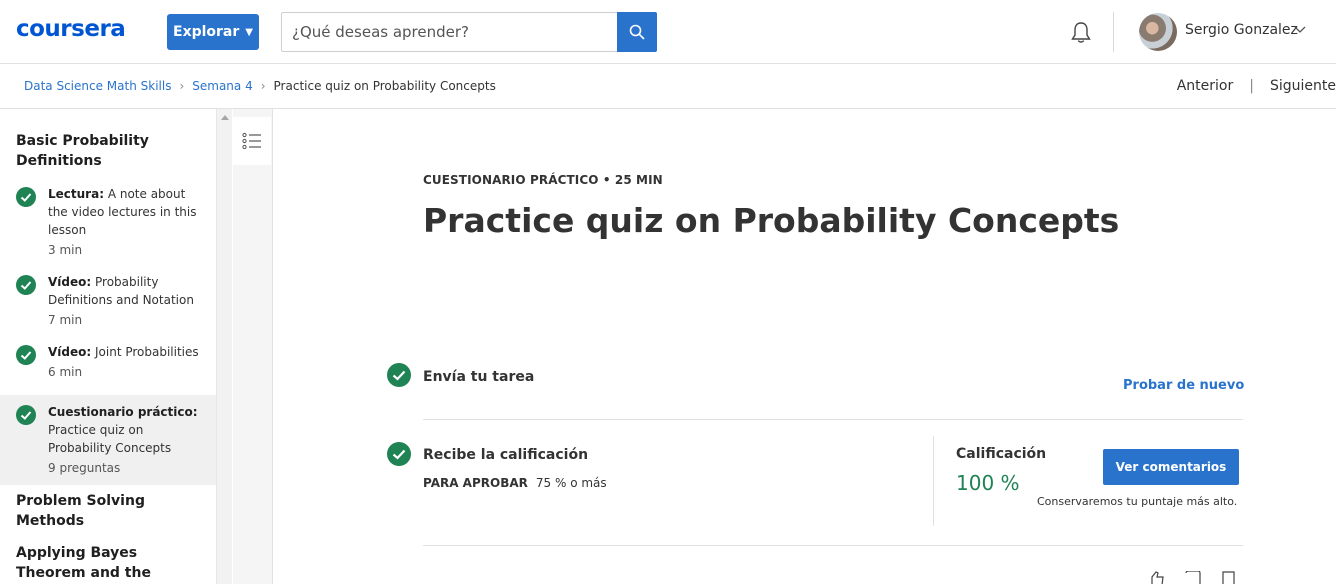 This screenshot has height=584, width=1336. I want to click on pass-value: 75 % o más, so click(571, 483).